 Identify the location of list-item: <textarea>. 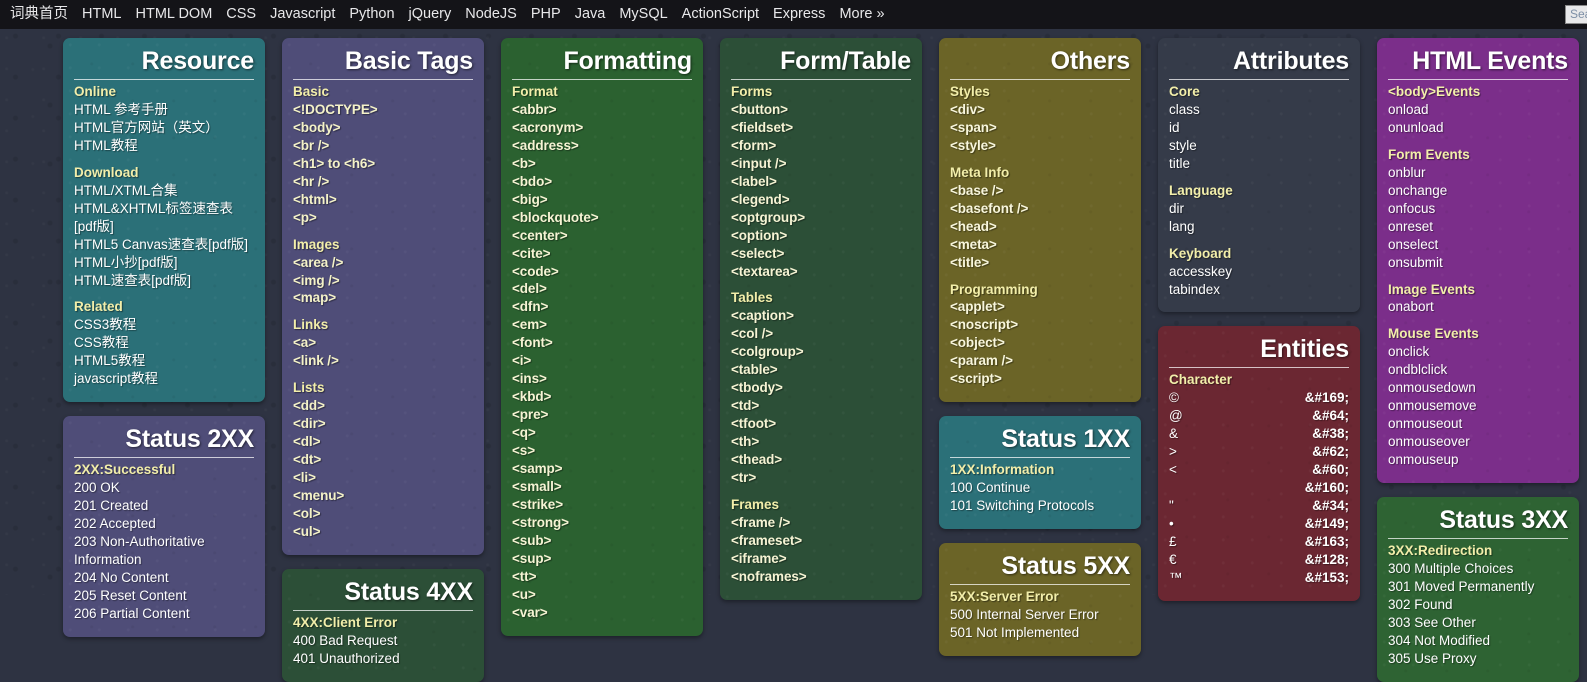
(821, 272).